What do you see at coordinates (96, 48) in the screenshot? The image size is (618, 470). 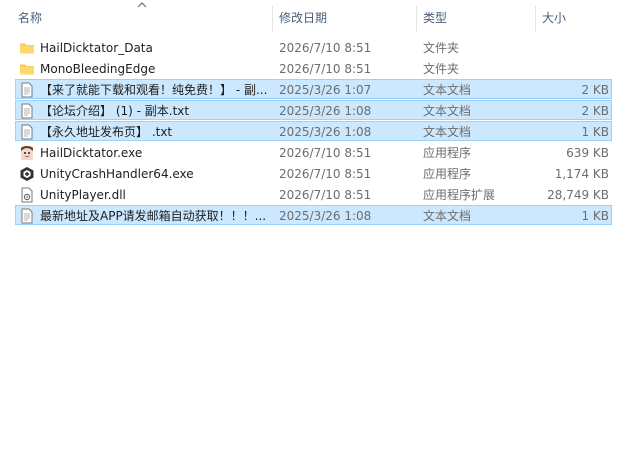 I see `file-name: HailDicktator_Data` at bounding box center [96, 48].